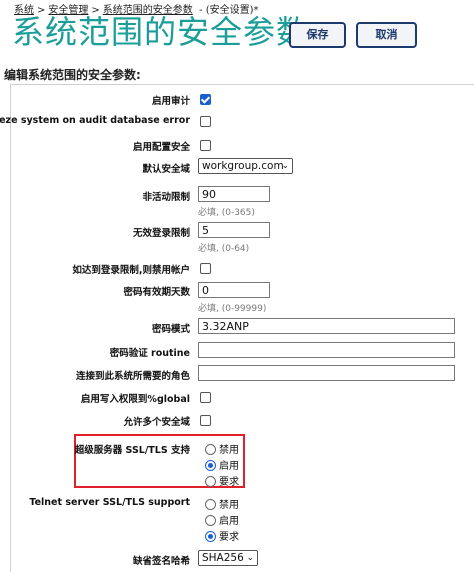  I want to click on superserver-tls-enable-label: 启用, so click(229, 466).